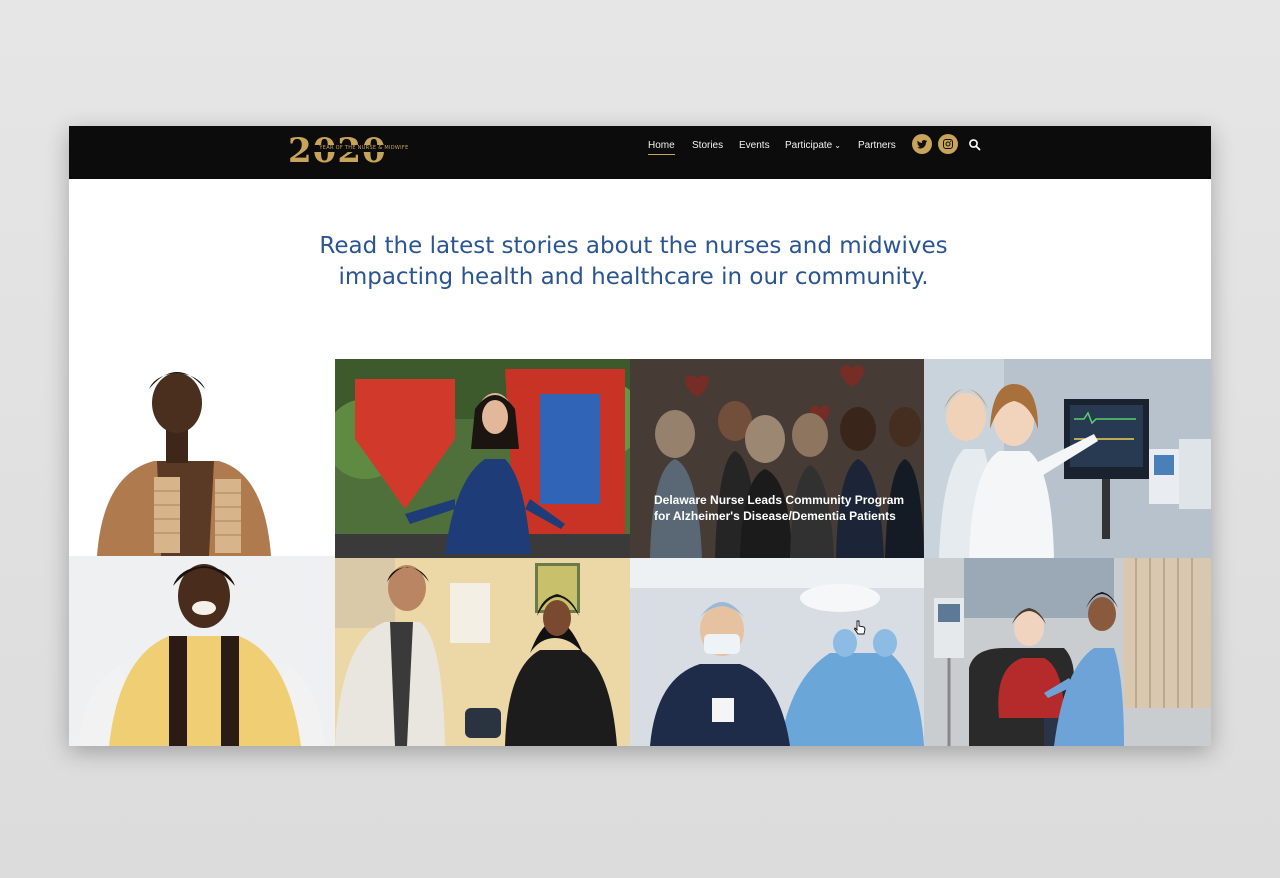  I want to click on nav-item-home: Home, so click(661, 151).